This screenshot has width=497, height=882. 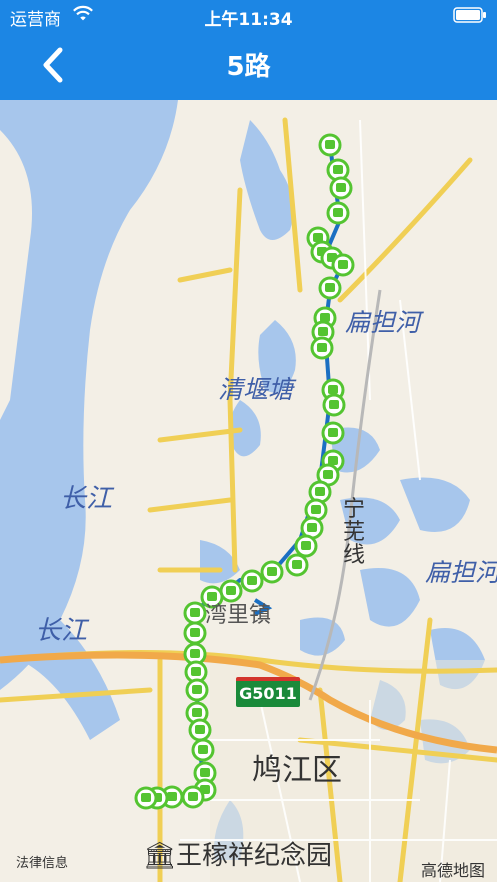 What do you see at coordinates (297, 770) in the screenshot?
I see `map-label-district: 鸠江区` at bounding box center [297, 770].